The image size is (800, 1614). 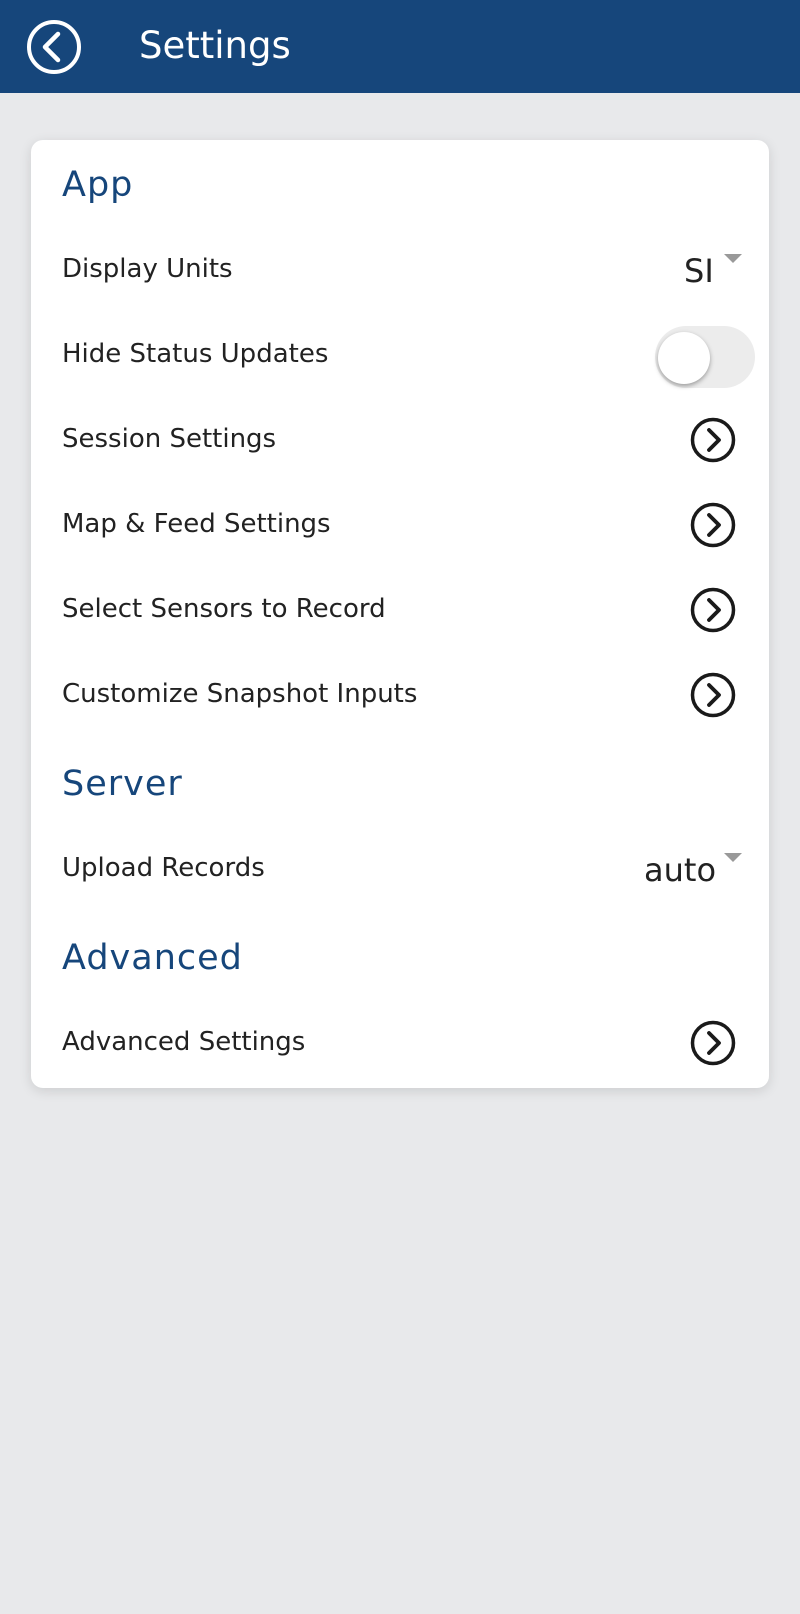 I want to click on top-app-bar: Settings, so click(x=400, y=46).